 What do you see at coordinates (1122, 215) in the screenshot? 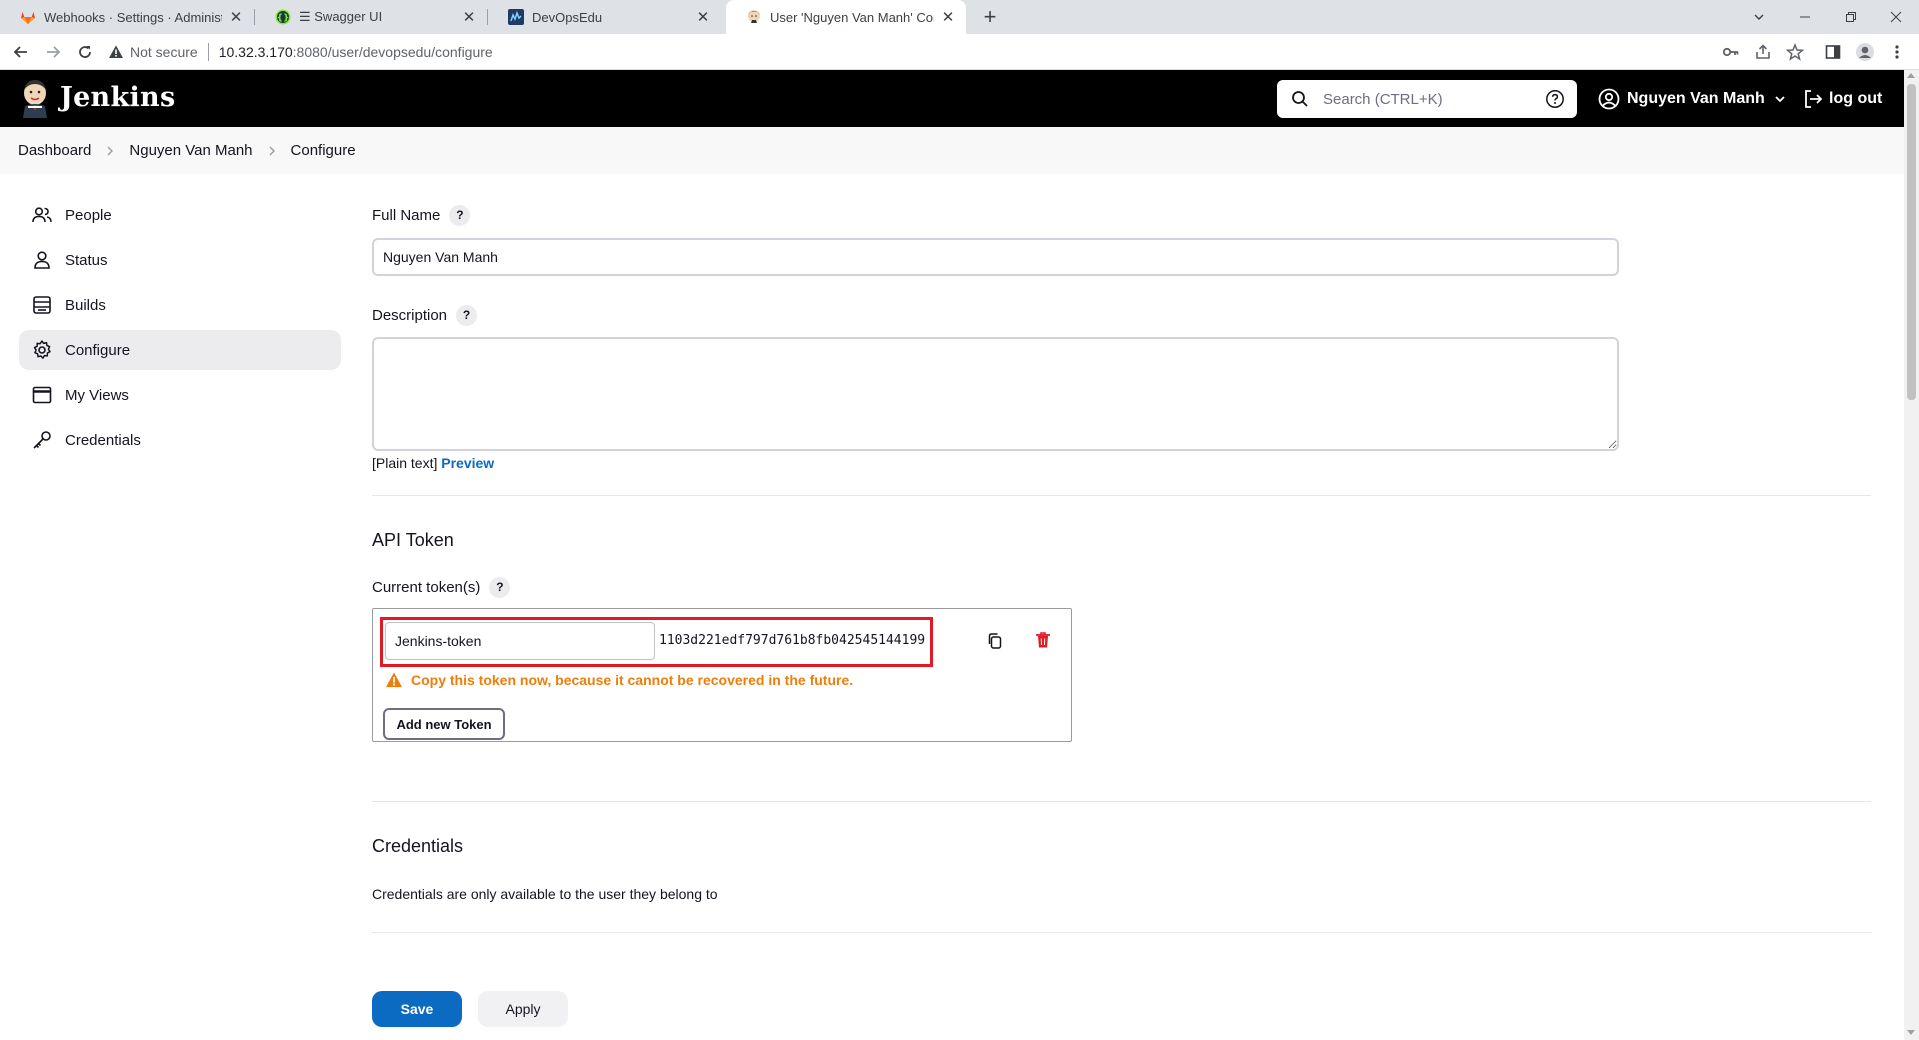
I see `full-name-label: Full Name ?` at bounding box center [1122, 215].